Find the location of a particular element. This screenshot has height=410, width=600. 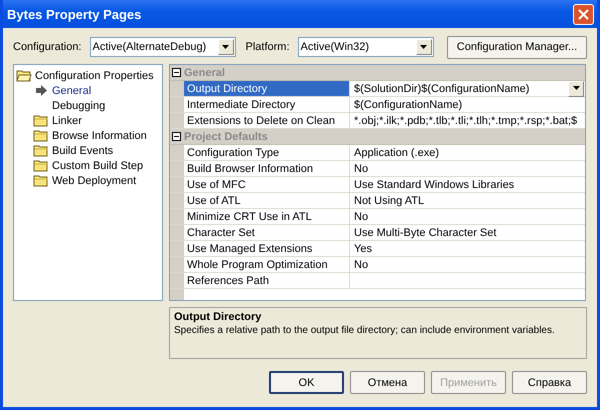

property-name: References Path is located at coordinates (267, 280).